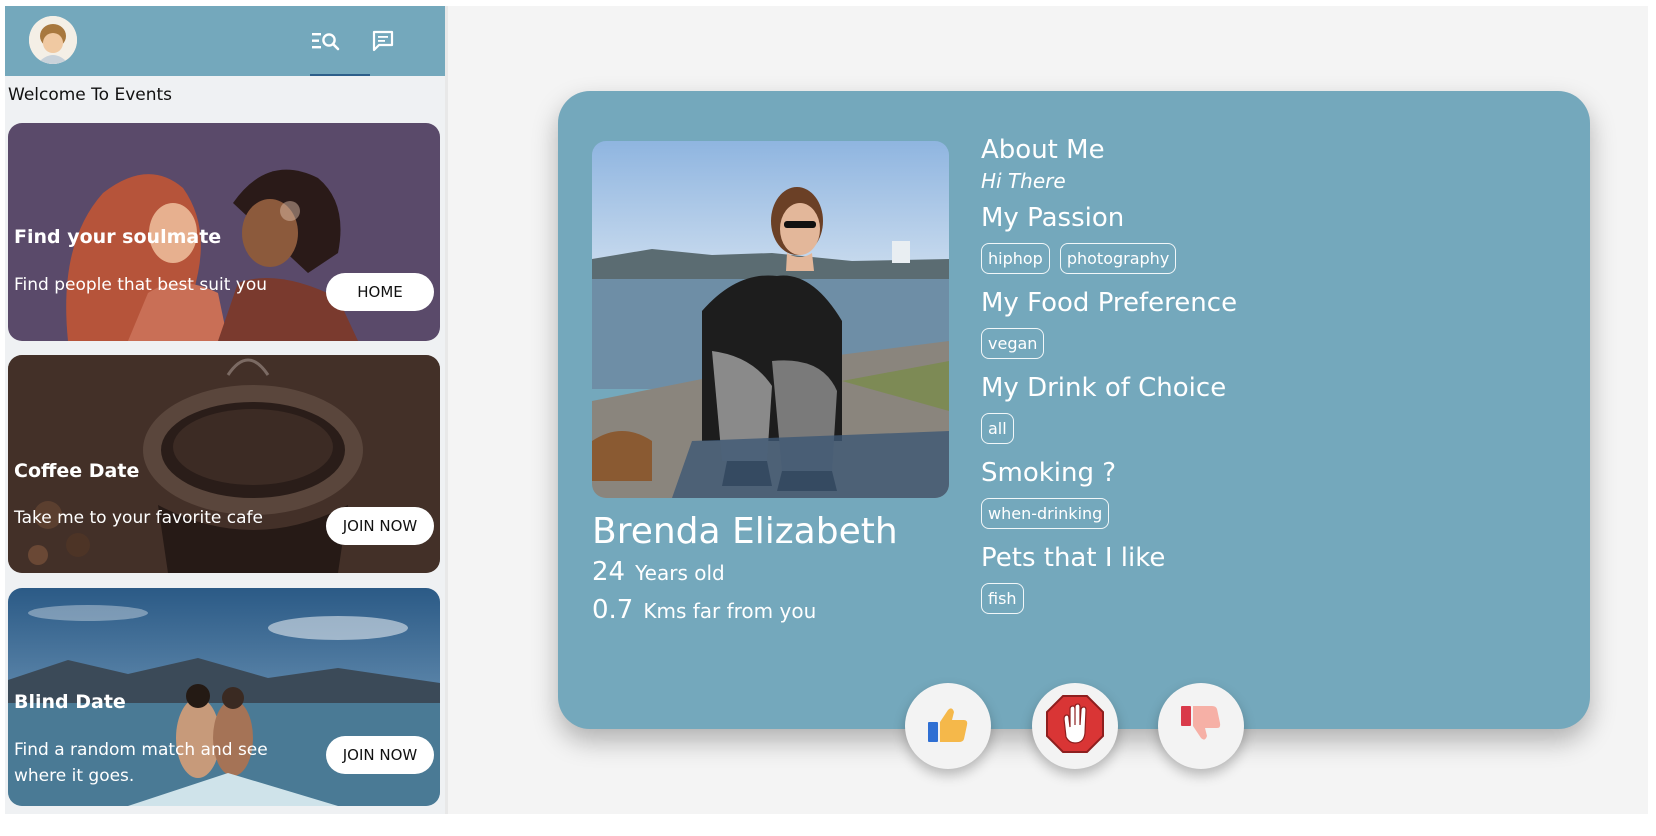  I want to click on welcome-heading: Welcome To Events, so click(90, 95).